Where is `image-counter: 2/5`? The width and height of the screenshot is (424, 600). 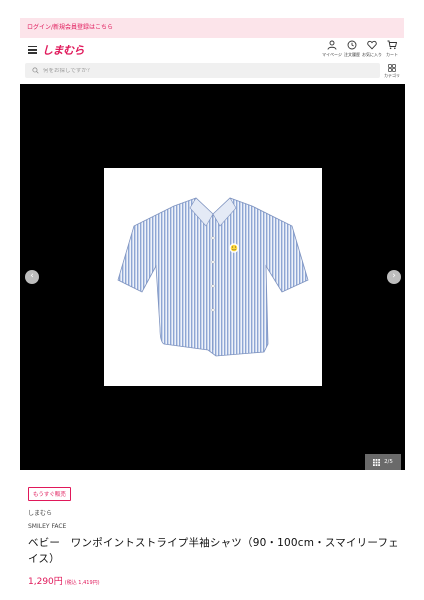
image-counter: 2/5 is located at coordinates (383, 462).